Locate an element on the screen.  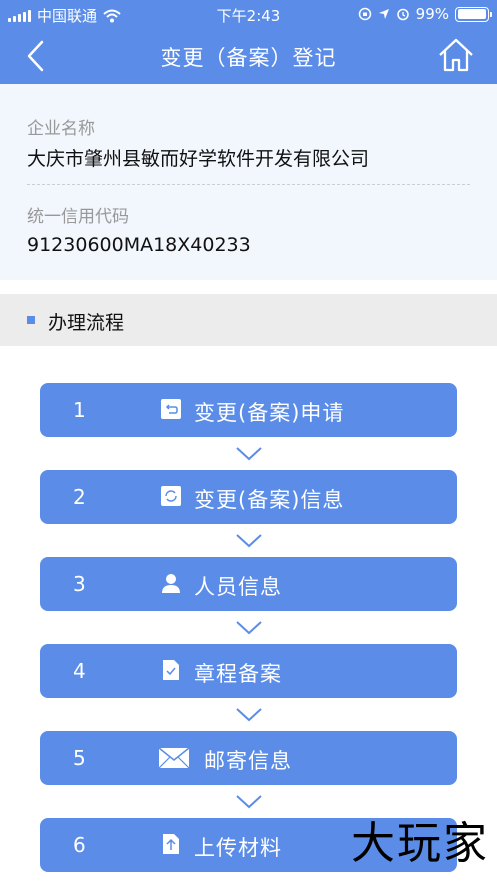
step-number: 6 is located at coordinates (79, 845).